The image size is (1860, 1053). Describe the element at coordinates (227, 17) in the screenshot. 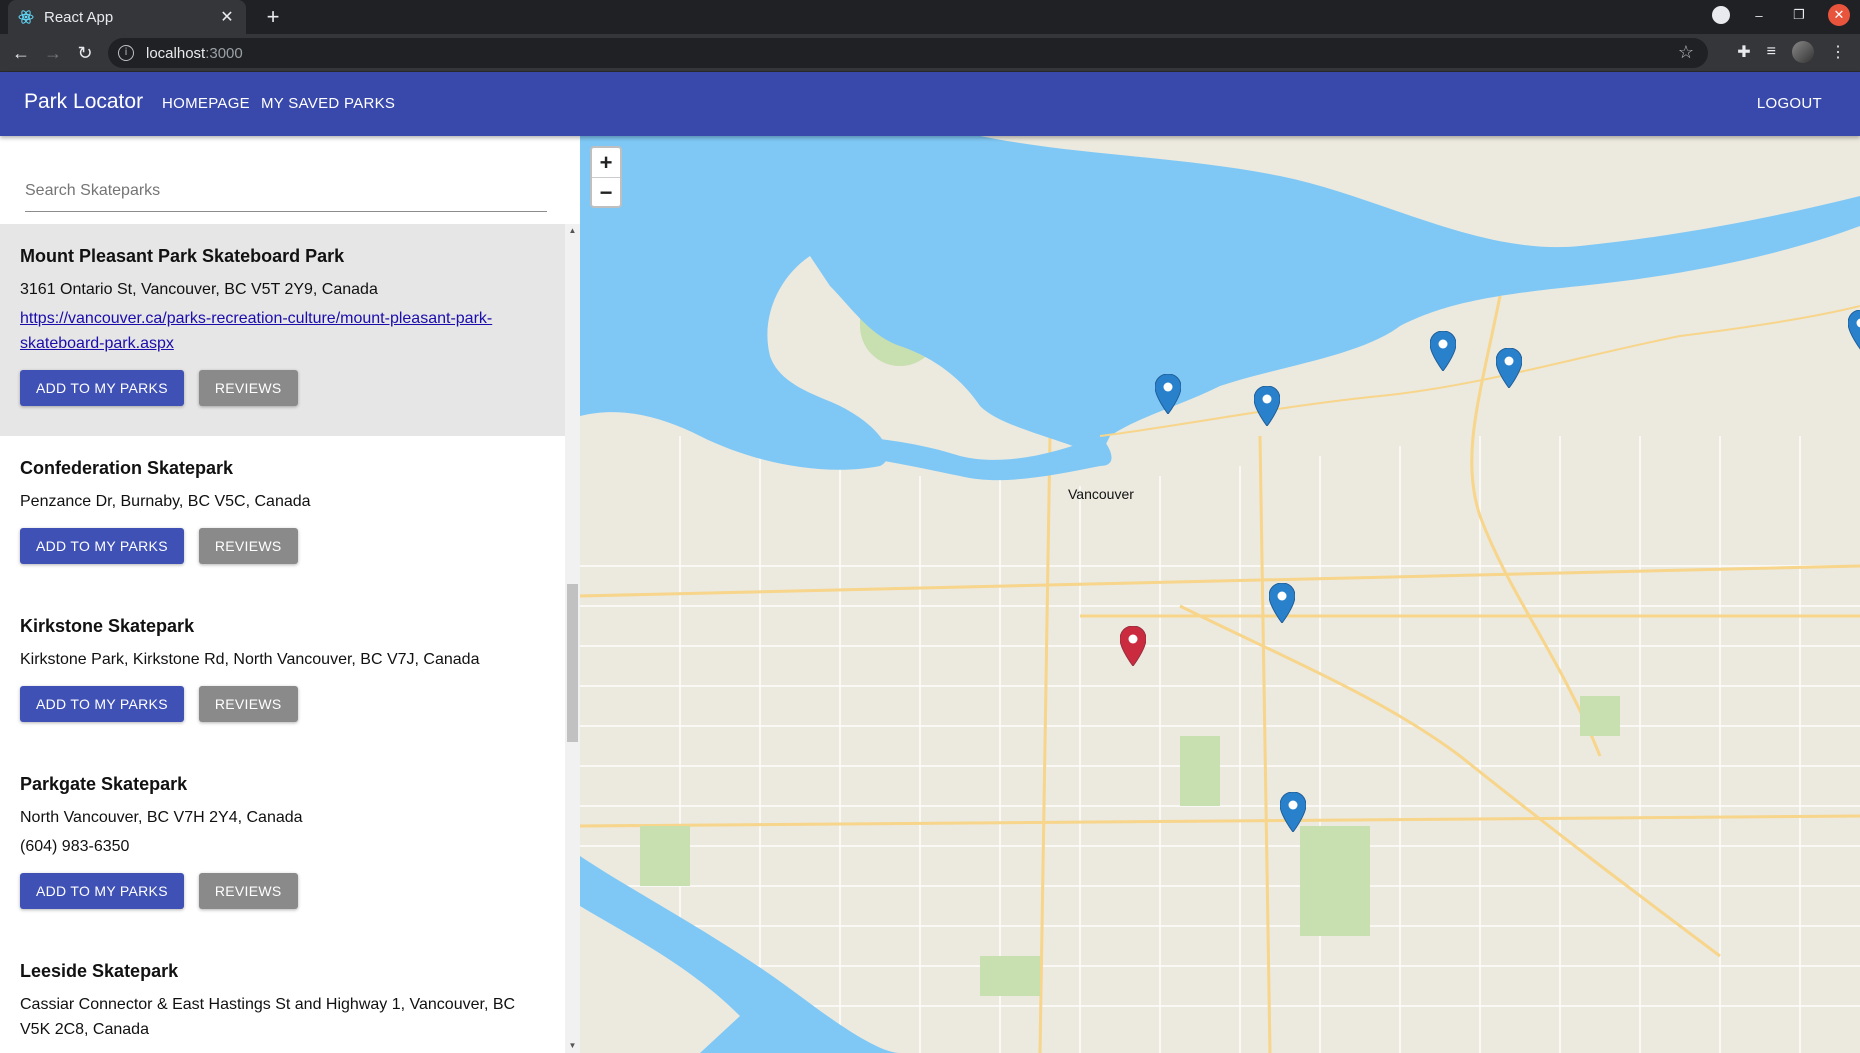

I see `close-tab-icon: ✕` at that location.